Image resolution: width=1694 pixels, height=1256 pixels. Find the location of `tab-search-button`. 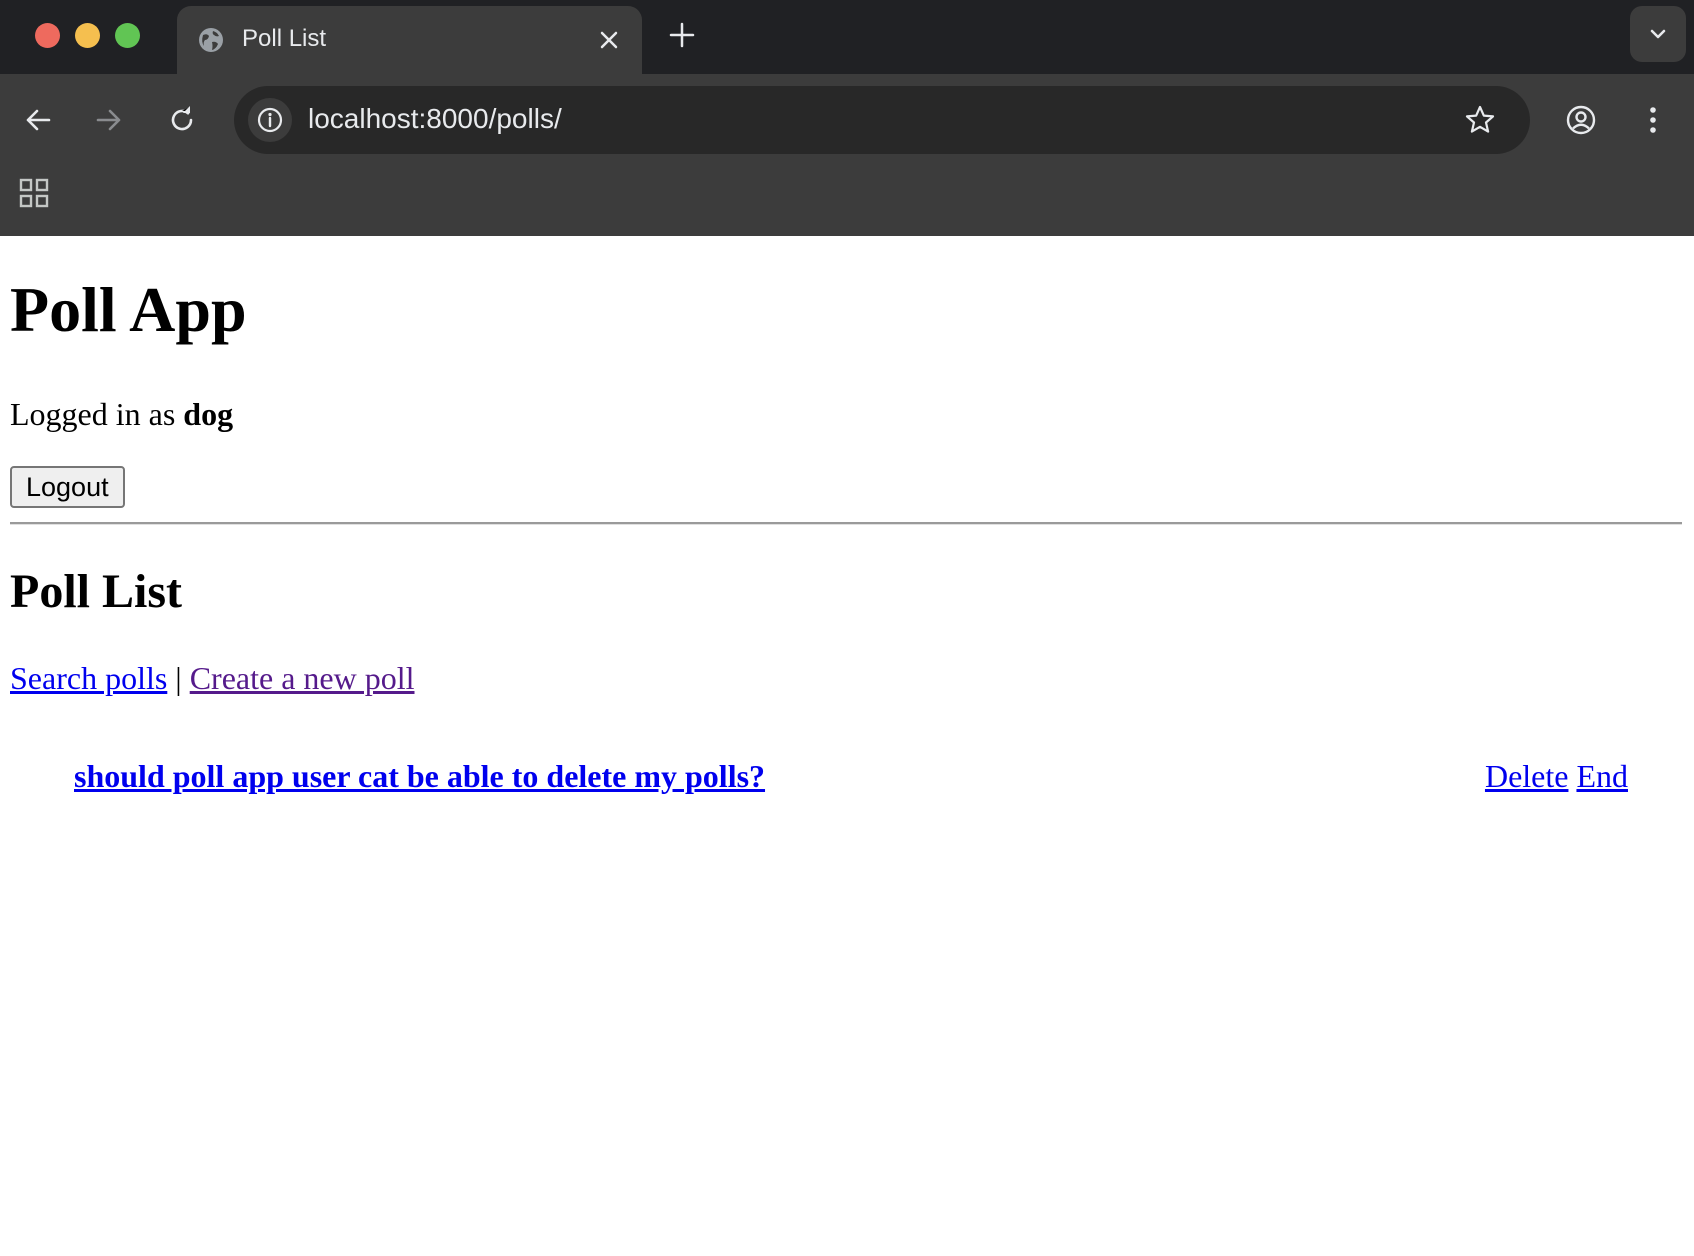

tab-search-button is located at coordinates (1658, 34).